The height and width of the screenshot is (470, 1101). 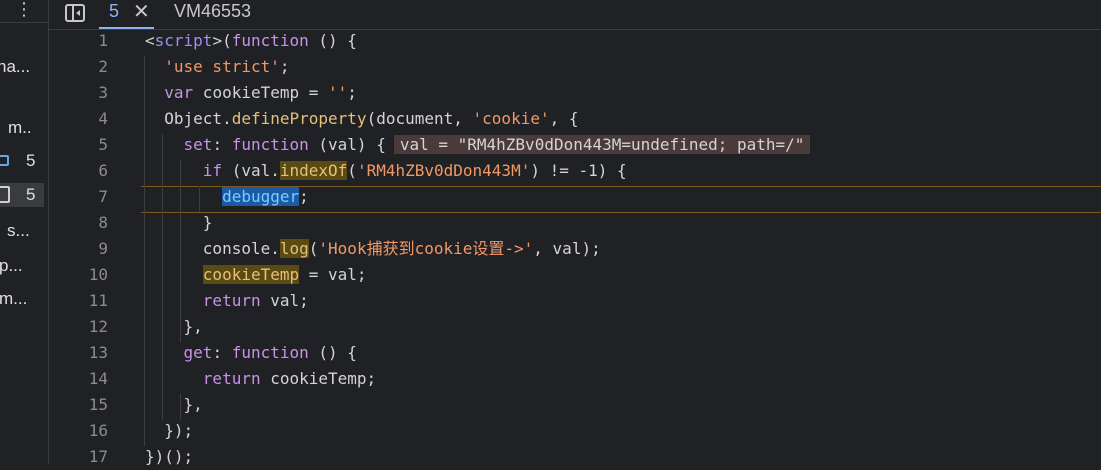 I want to click on close-icon: ✕, so click(x=141, y=11).